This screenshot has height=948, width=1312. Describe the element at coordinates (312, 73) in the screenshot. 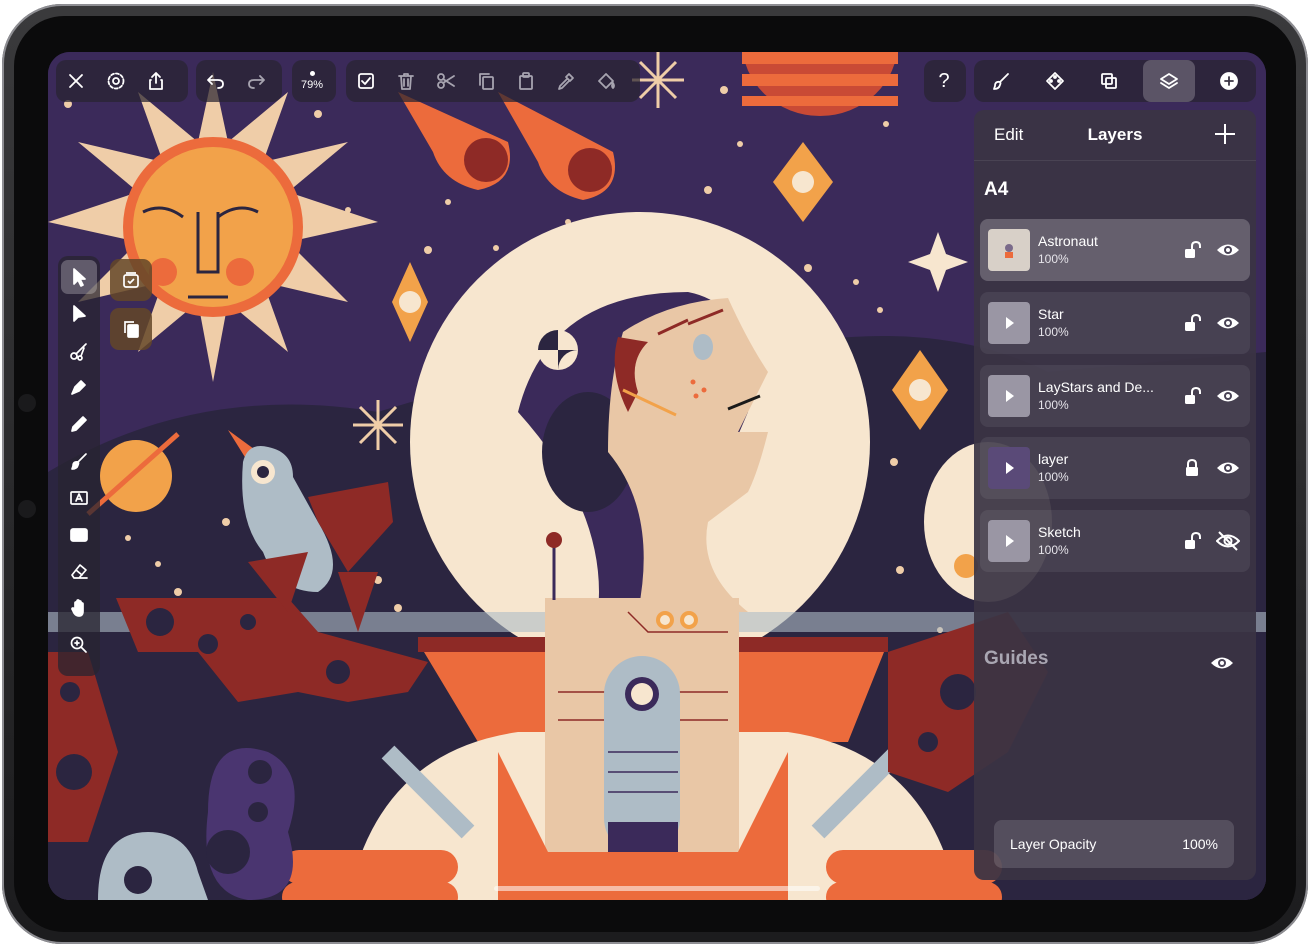

I see `zoom-dot-icon` at that location.